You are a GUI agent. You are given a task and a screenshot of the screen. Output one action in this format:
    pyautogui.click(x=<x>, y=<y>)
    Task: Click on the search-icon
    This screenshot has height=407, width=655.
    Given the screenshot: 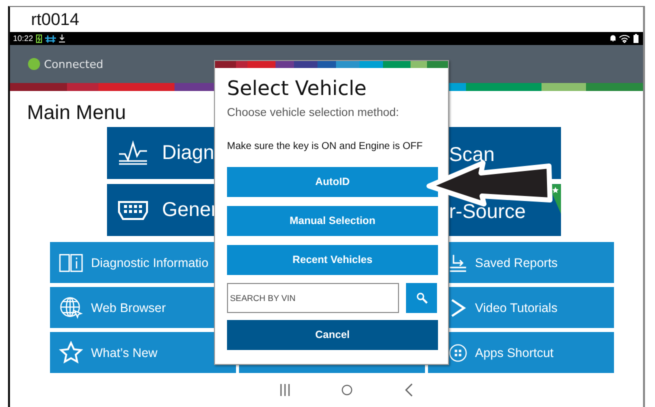 What is the action you would take?
    pyautogui.click(x=422, y=298)
    